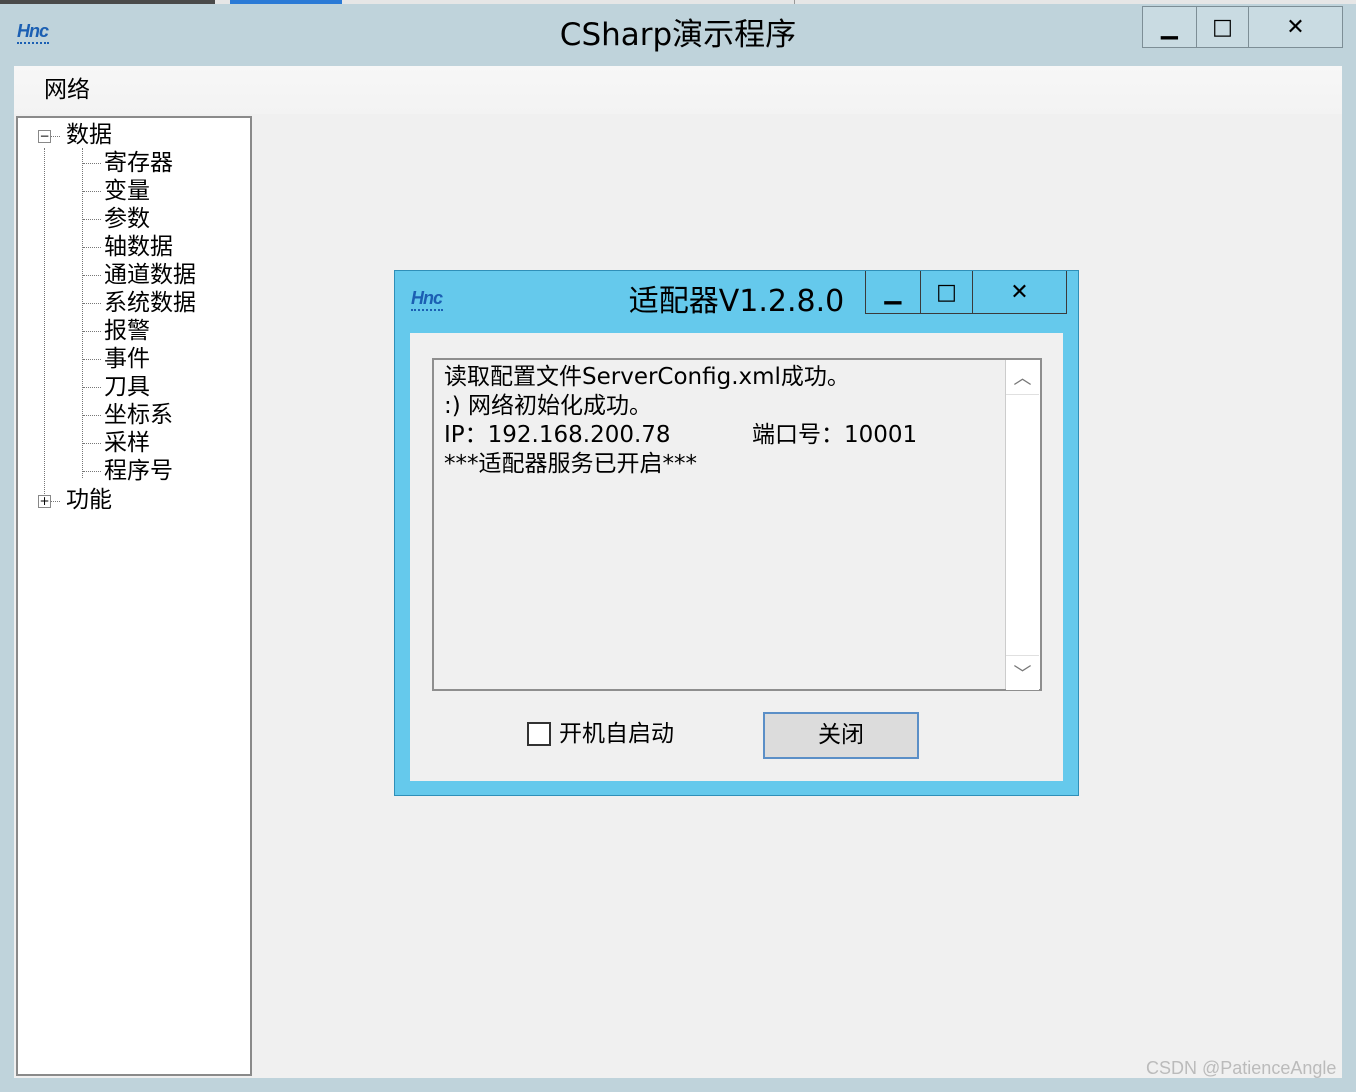 The image size is (1356, 1092). Describe the element at coordinates (127, 219) in the screenshot. I see `tree-node-child: 参数` at that location.